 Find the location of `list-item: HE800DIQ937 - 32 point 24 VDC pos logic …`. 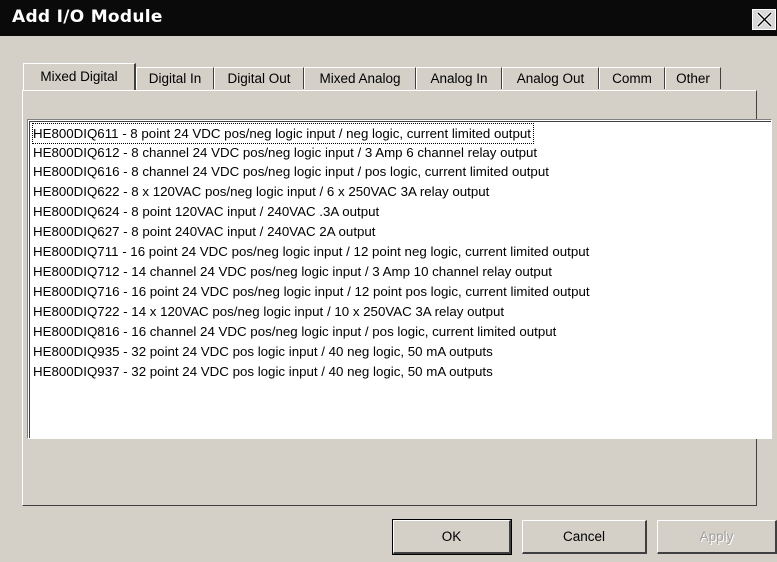

list-item: HE800DIQ937 - 32 point 24 VDC pos logic … is located at coordinates (264, 371).